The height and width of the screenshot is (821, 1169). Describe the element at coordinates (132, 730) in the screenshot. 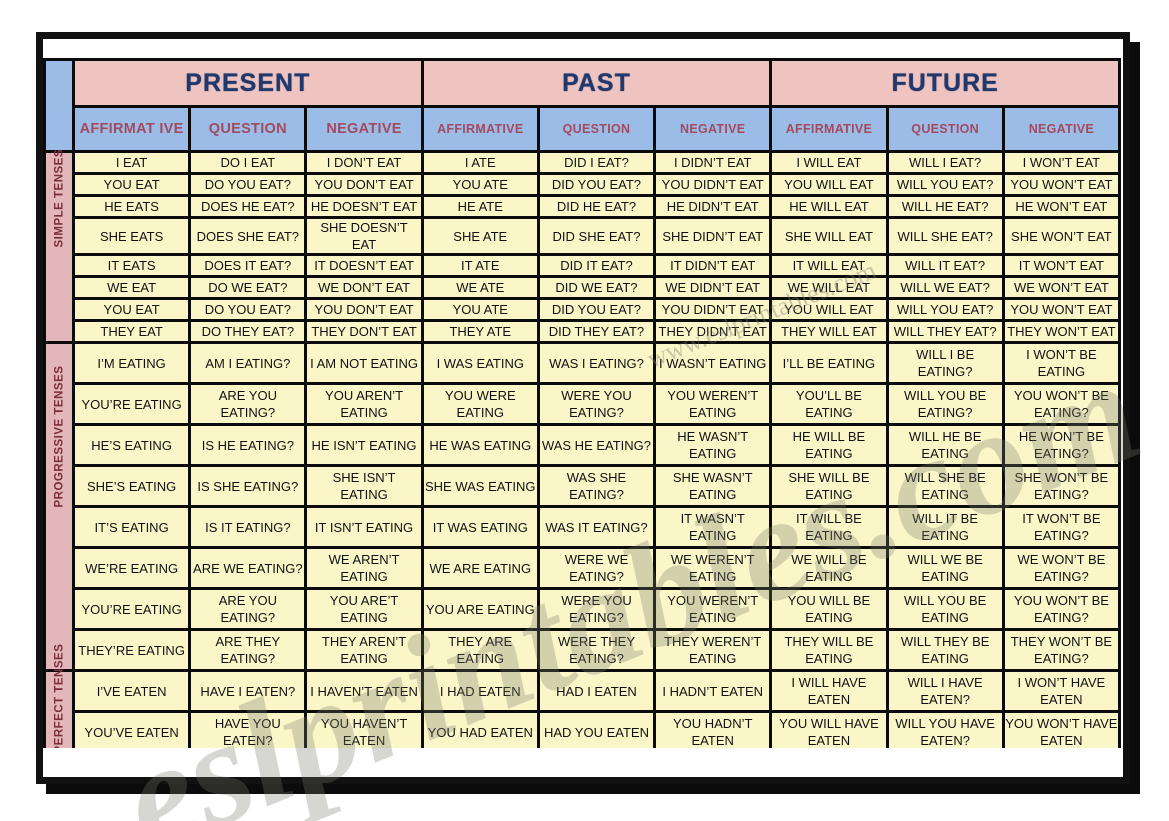

I see `cell: YOU’VE EATEN` at that location.